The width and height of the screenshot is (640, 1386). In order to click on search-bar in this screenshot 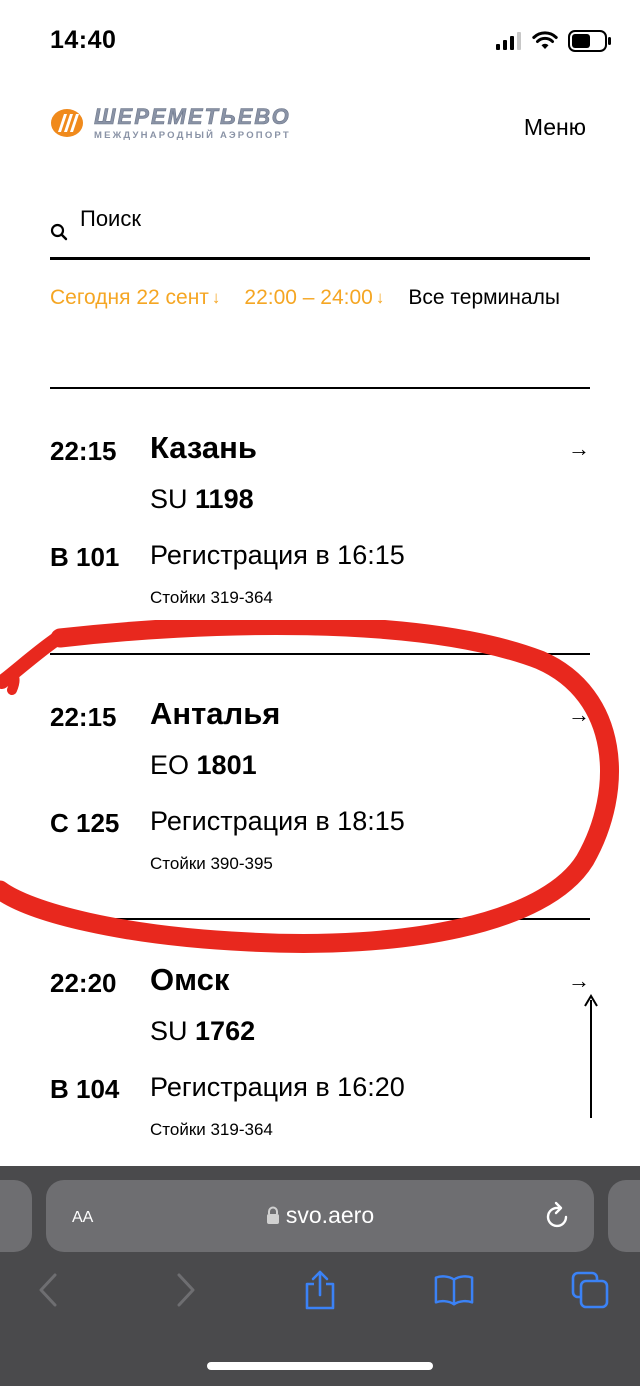, I will do `click(320, 232)`.